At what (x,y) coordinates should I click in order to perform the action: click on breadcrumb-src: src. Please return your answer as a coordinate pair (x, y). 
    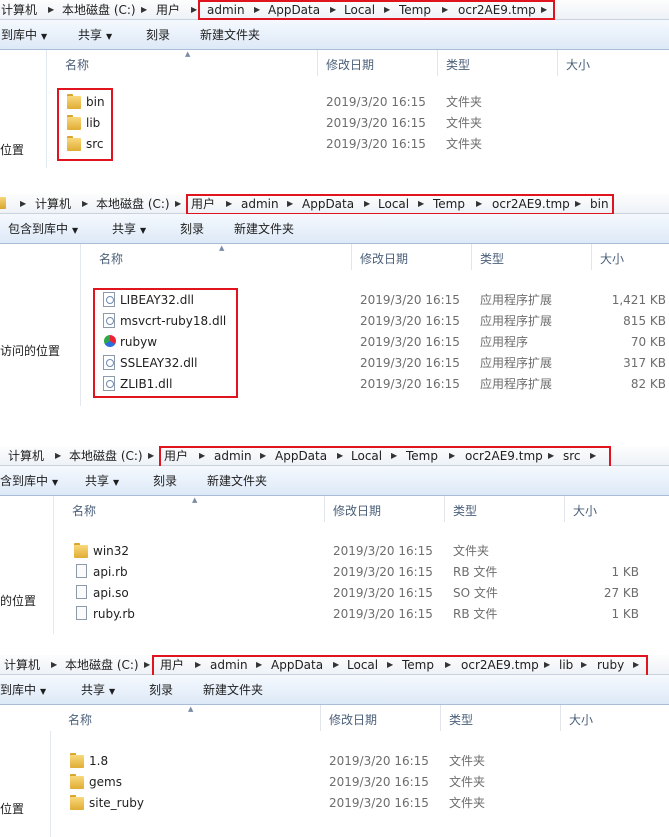
    Looking at the image, I should click on (572, 456).